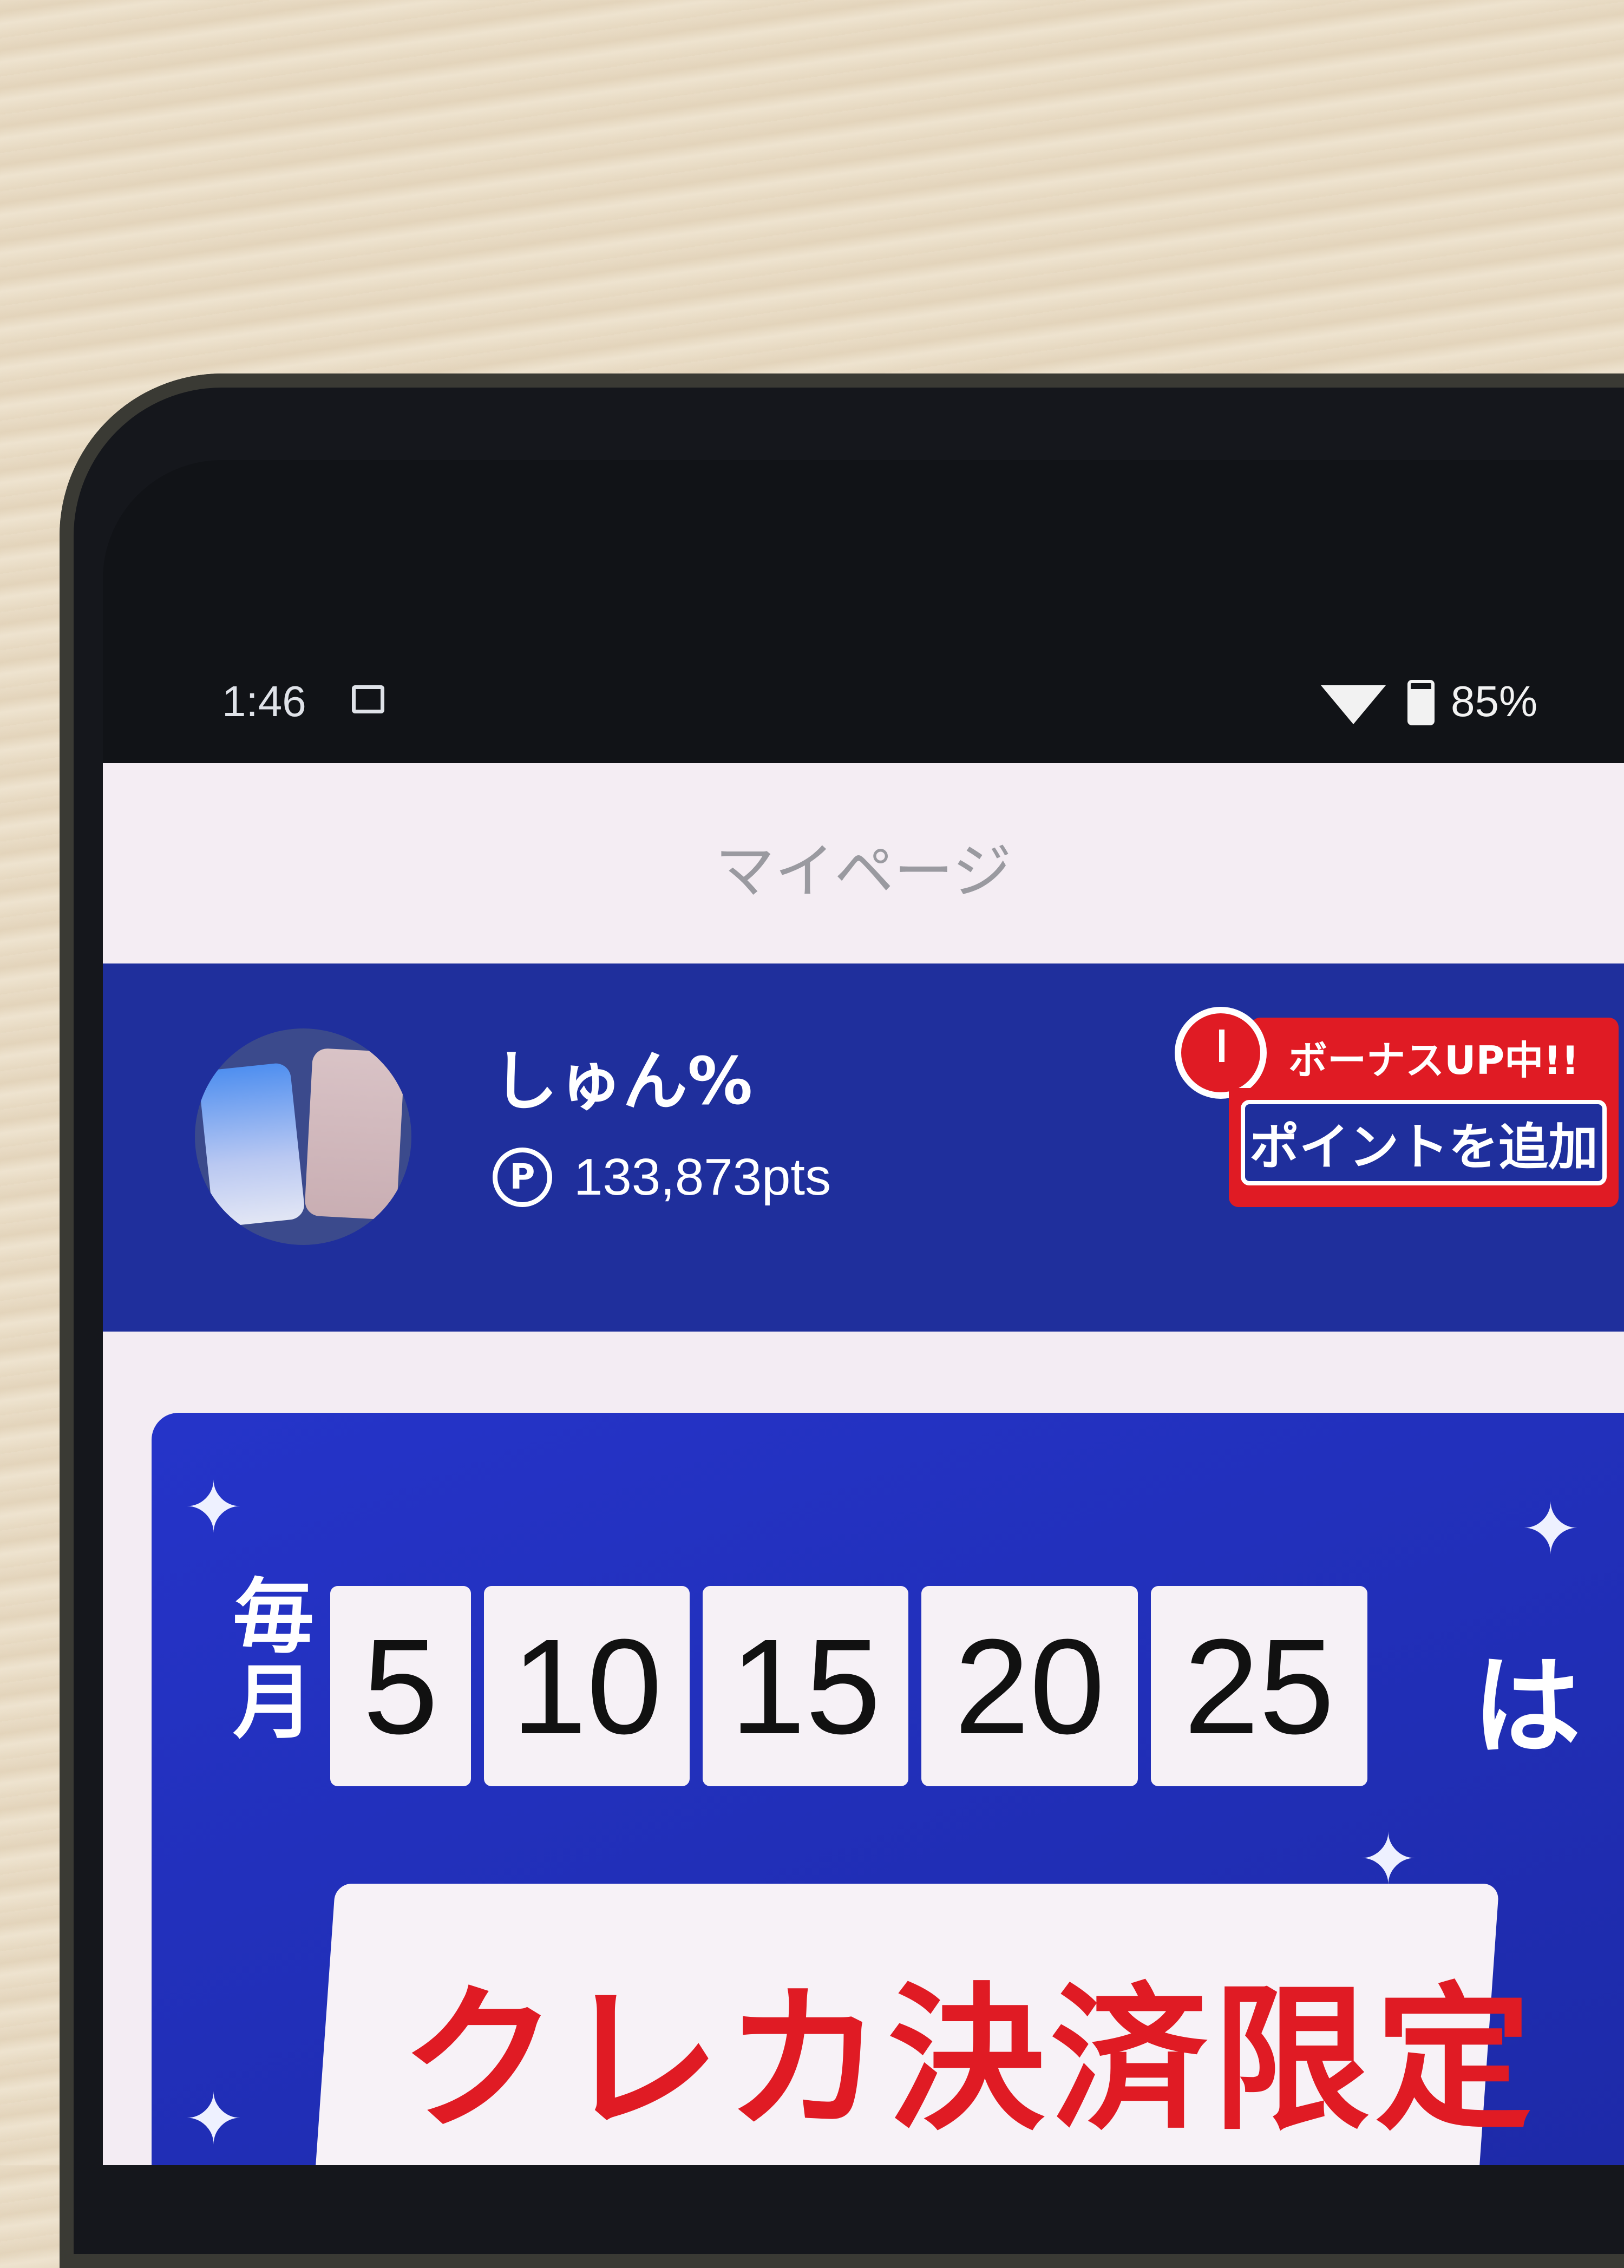  Describe the element at coordinates (400, 1686) in the screenshot. I see `date-box: 5` at that location.